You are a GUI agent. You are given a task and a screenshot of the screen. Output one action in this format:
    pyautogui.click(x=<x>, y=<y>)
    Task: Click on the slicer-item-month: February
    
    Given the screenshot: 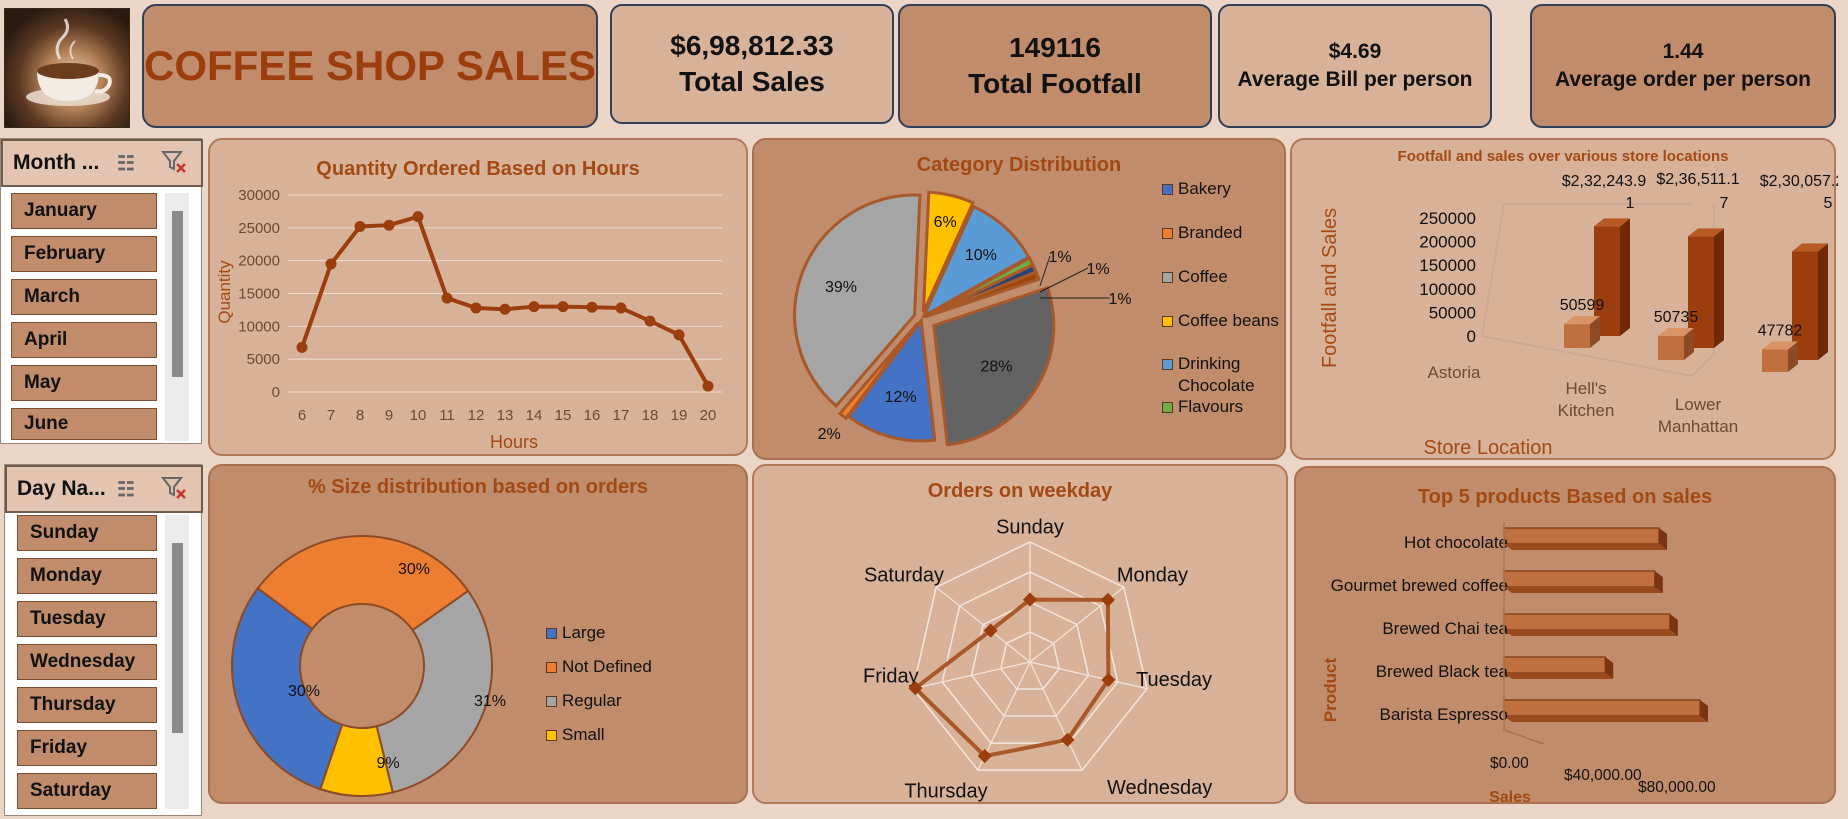 What is the action you would take?
    pyautogui.click(x=84, y=254)
    